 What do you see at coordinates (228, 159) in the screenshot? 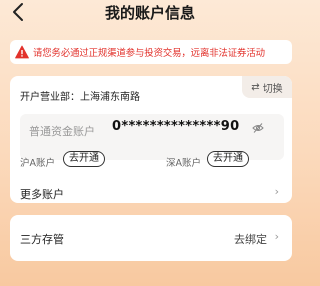
I see `shenzhen-a-open-button: 去开通` at bounding box center [228, 159].